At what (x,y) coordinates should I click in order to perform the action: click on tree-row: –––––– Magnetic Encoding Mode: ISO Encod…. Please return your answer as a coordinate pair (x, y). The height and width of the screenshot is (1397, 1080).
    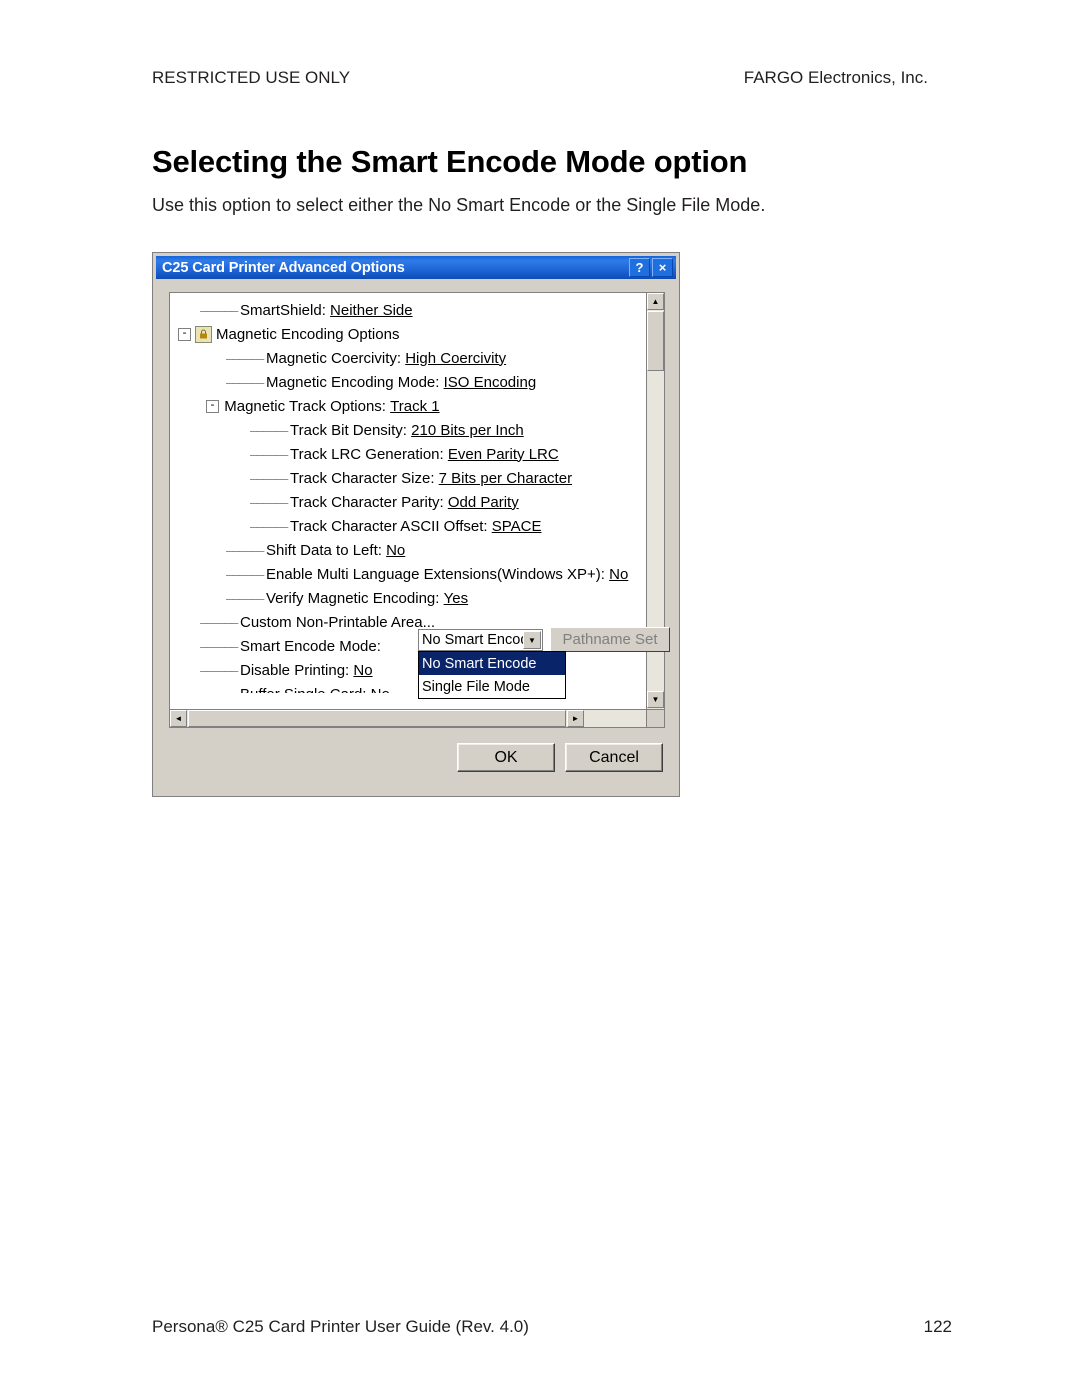
    Looking at the image, I should click on (401, 382).